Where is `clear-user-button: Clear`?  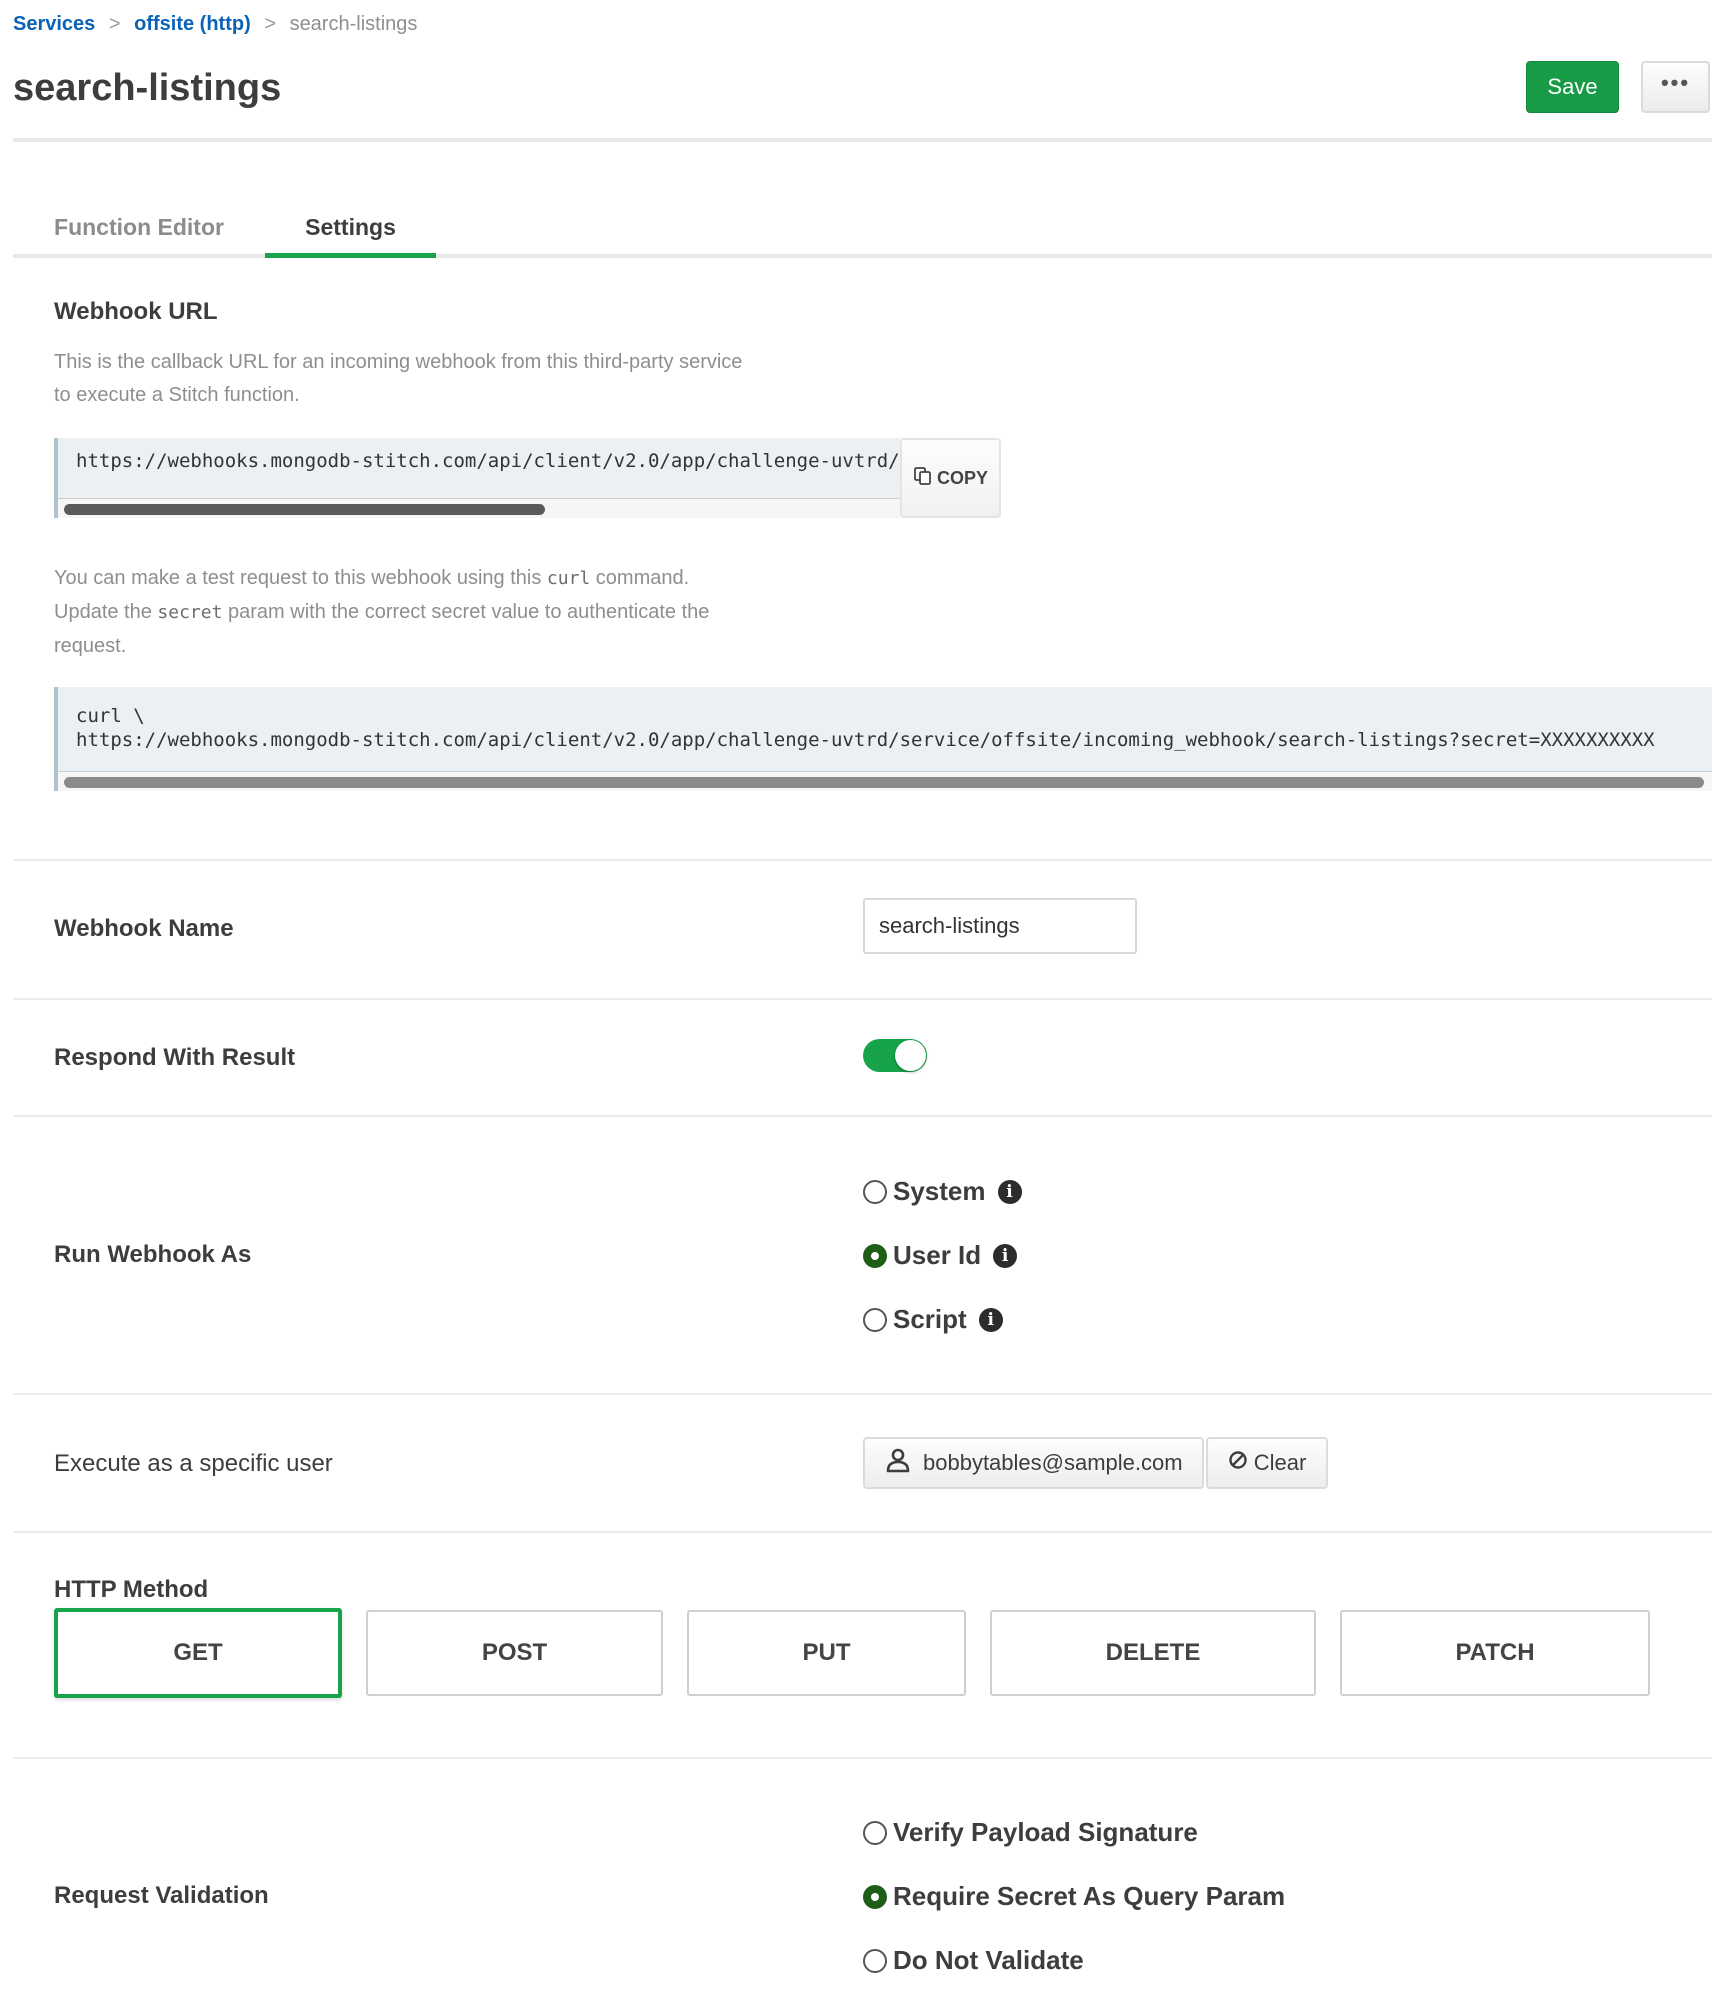 clear-user-button: Clear is located at coordinates (1267, 1463).